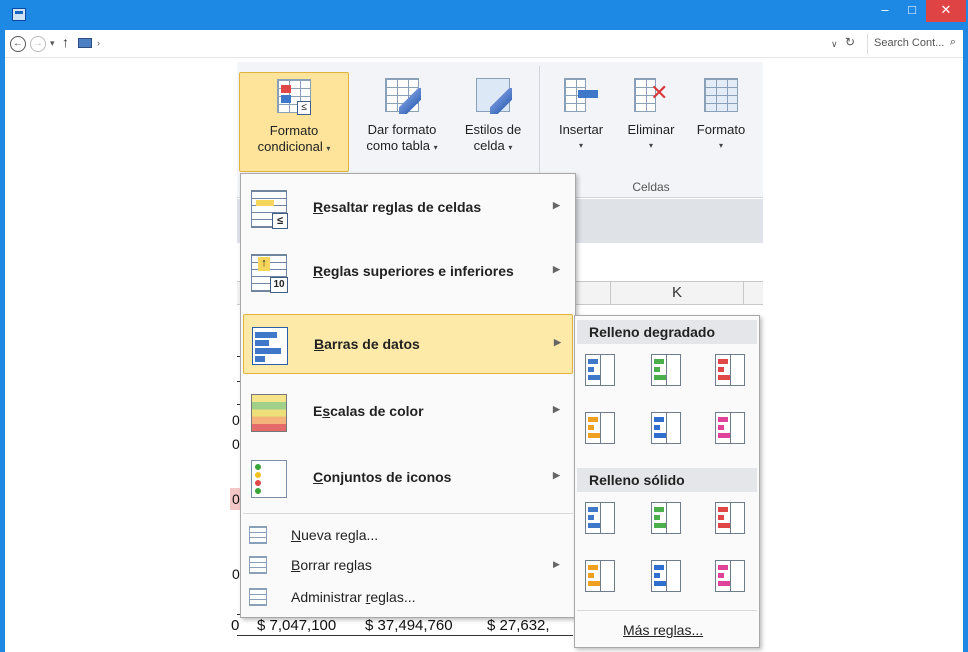 The width and height of the screenshot is (968, 652). What do you see at coordinates (581, 129) in the screenshot?
I see `insert-label: Insertar` at bounding box center [581, 129].